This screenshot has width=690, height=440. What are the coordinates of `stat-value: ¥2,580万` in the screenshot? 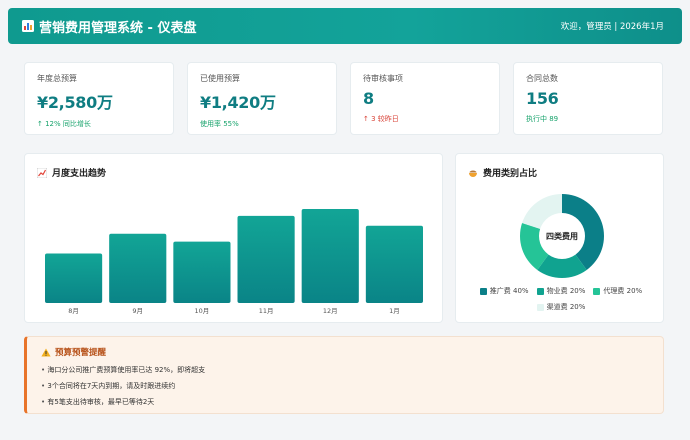 It's located at (75, 102).